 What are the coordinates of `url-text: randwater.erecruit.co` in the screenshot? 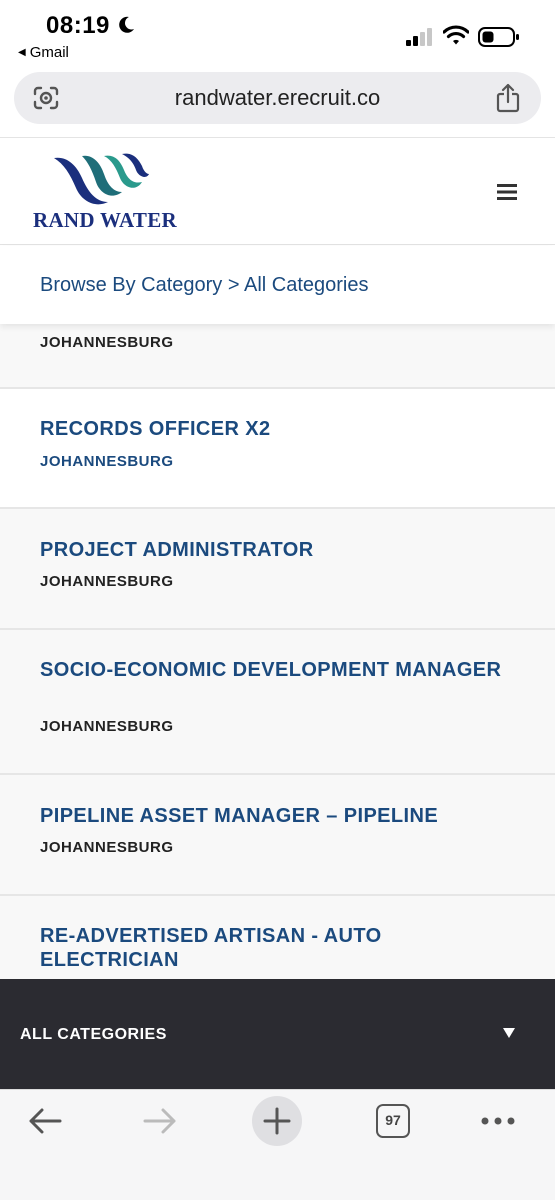 It's located at (277, 98).